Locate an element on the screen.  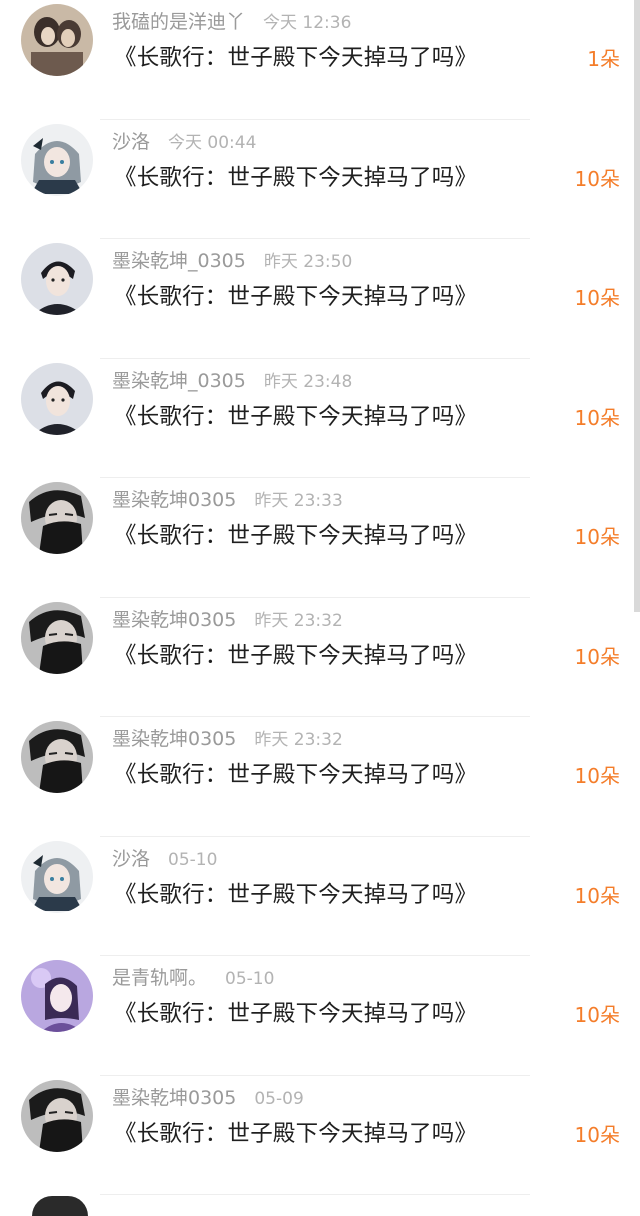
list-item: 墨染乾坤_0305 昨天 23:50 《长歌行：世子殿下今天掉马了吗》 10朵 is located at coordinates (320, 299).